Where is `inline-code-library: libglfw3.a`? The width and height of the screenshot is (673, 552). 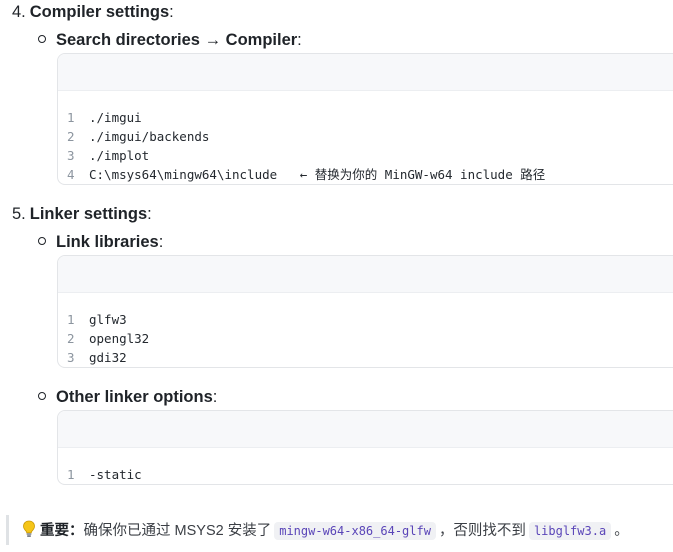 inline-code-library: libglfw3.a is located at coordinates (570, 531).